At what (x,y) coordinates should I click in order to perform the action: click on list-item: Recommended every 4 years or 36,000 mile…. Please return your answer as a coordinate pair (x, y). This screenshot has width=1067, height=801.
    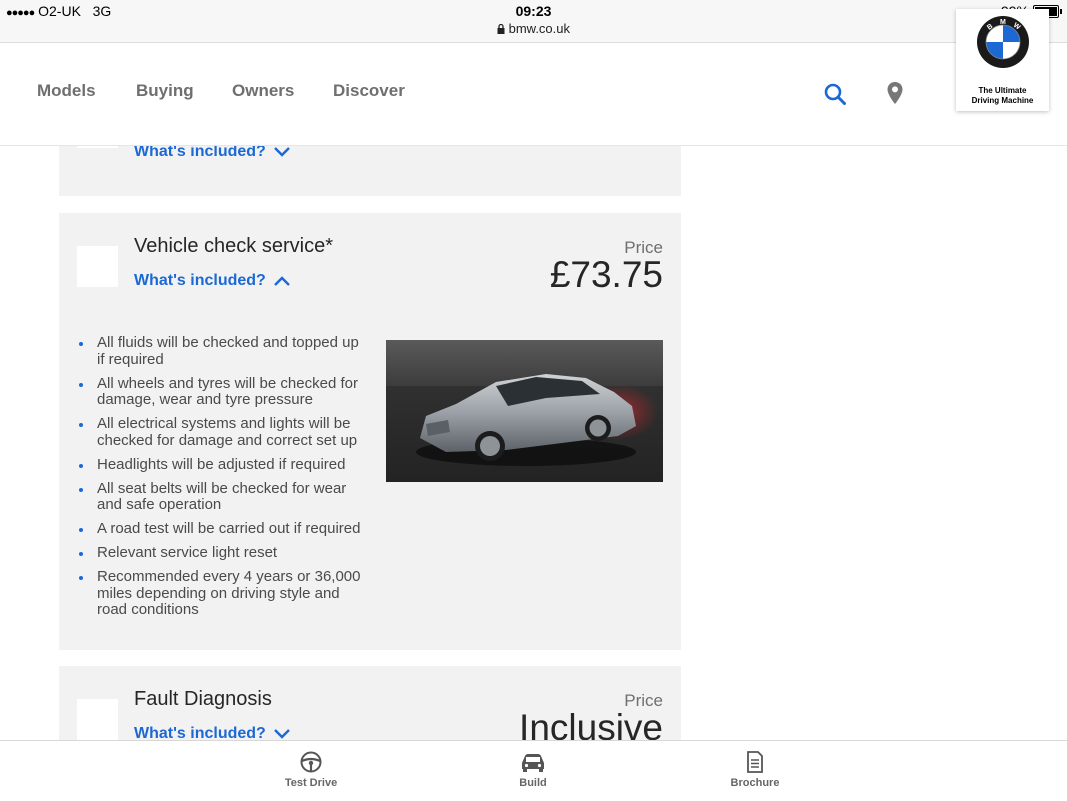
    Looking at the image, I should click on (222, 593).